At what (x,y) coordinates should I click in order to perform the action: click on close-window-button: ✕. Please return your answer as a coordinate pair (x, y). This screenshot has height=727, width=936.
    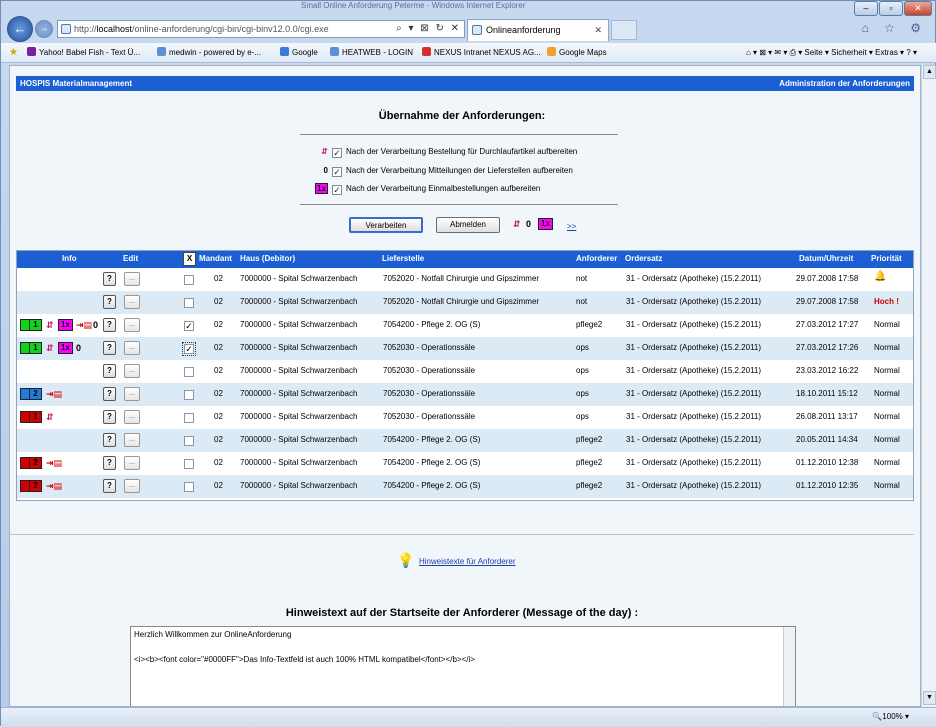
    Looking at the image, I should click on (918, 8).